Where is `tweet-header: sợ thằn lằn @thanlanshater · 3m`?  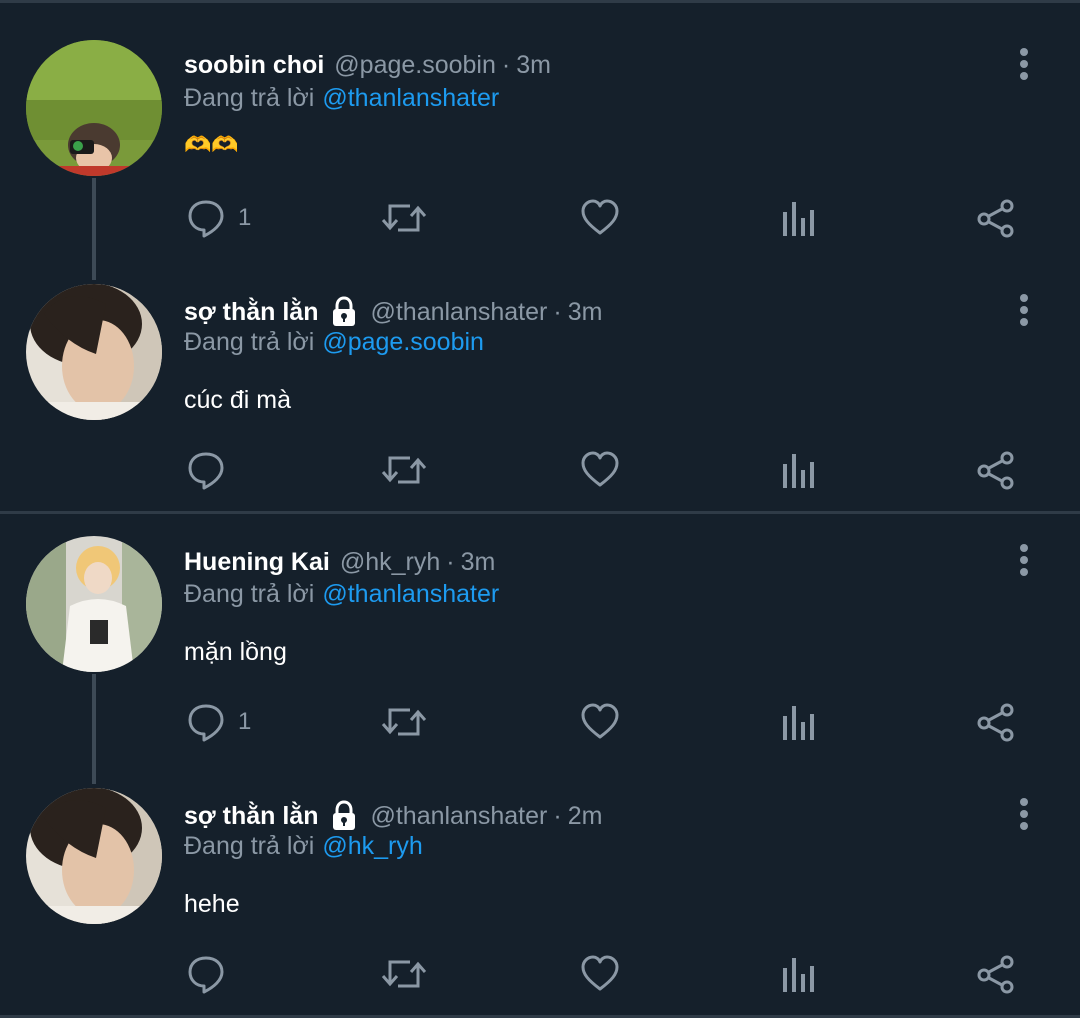 tweet-header: sợ thằn lằn @thanlanshater · 3m is located at coordinates (393, 312).